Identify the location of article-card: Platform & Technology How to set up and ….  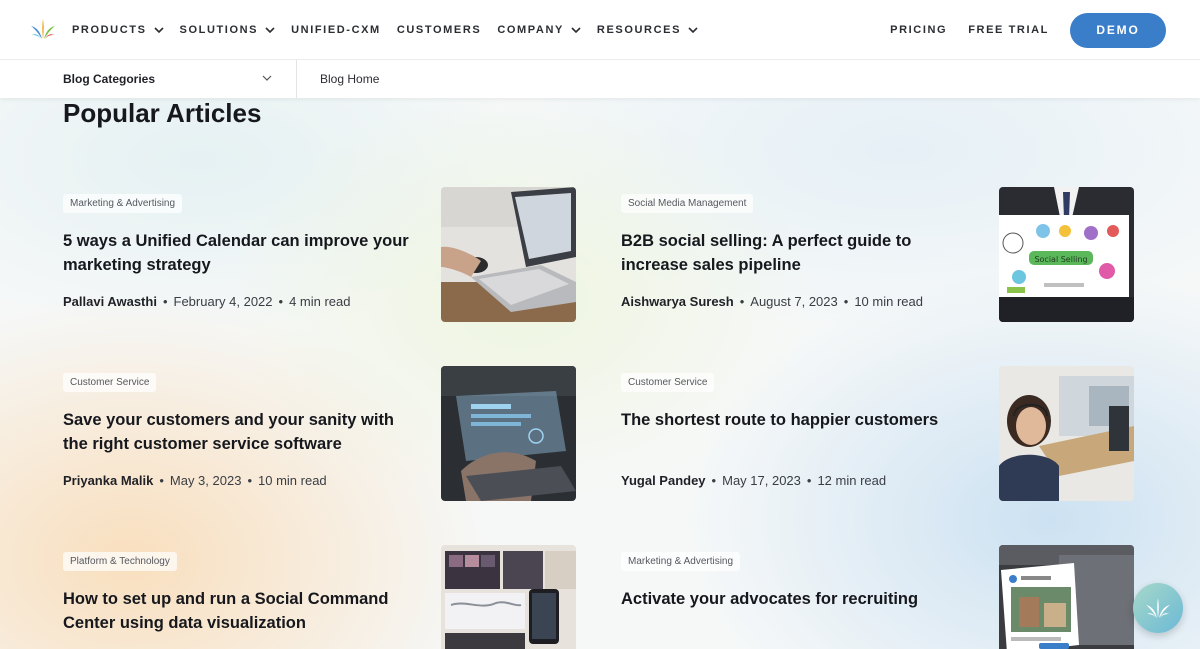
(320, 597).